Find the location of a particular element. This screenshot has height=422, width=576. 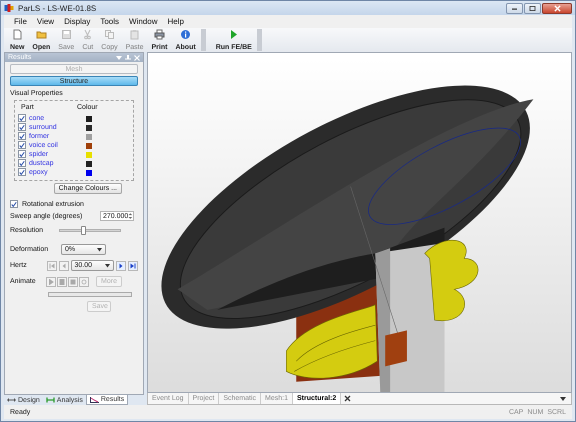

step-forward-icon is located at coordinates (121, 265).